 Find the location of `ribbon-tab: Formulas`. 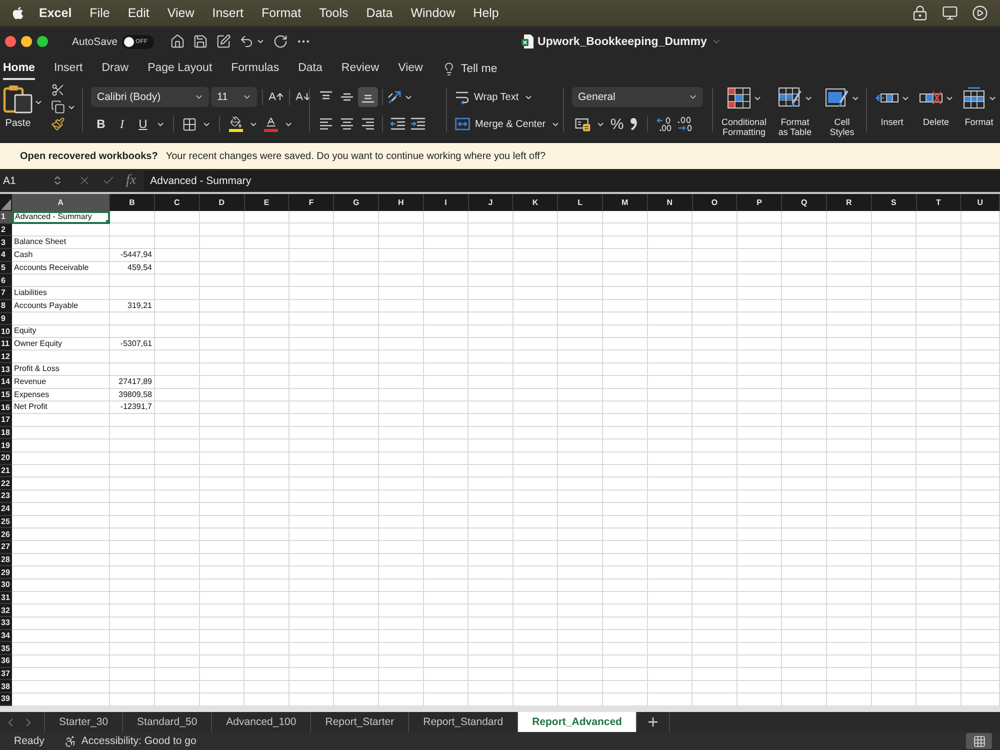

ribbon-tab: Formulas is located at coordinates (255, 67).